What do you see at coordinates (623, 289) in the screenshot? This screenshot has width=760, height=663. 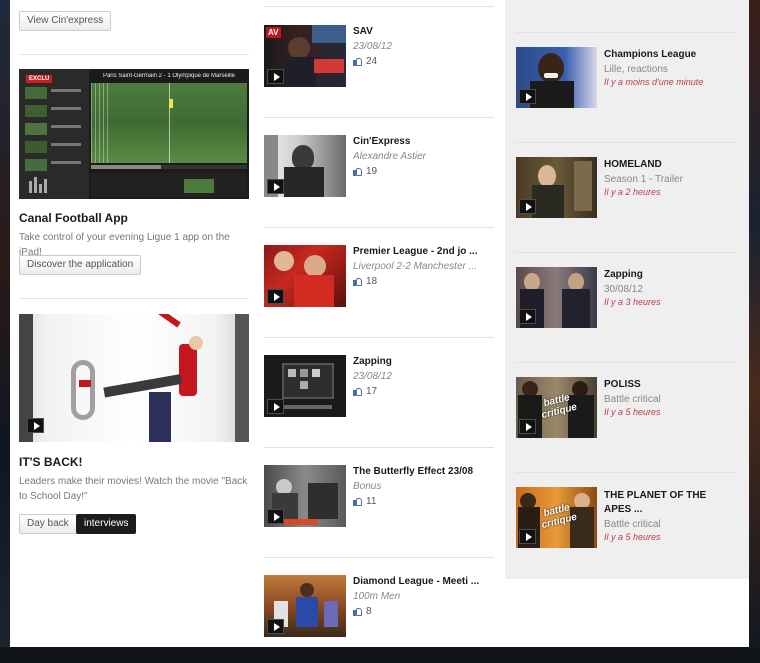 I see `video-subtitle: 30/08/12` at bounding box center [623, 289].